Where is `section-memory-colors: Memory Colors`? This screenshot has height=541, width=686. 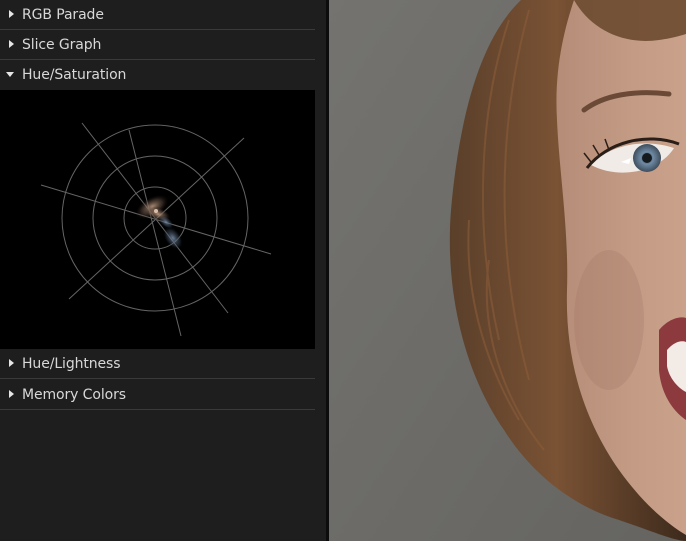
section-memory-colors: Memory Colors is located at coordinates (157, 395).